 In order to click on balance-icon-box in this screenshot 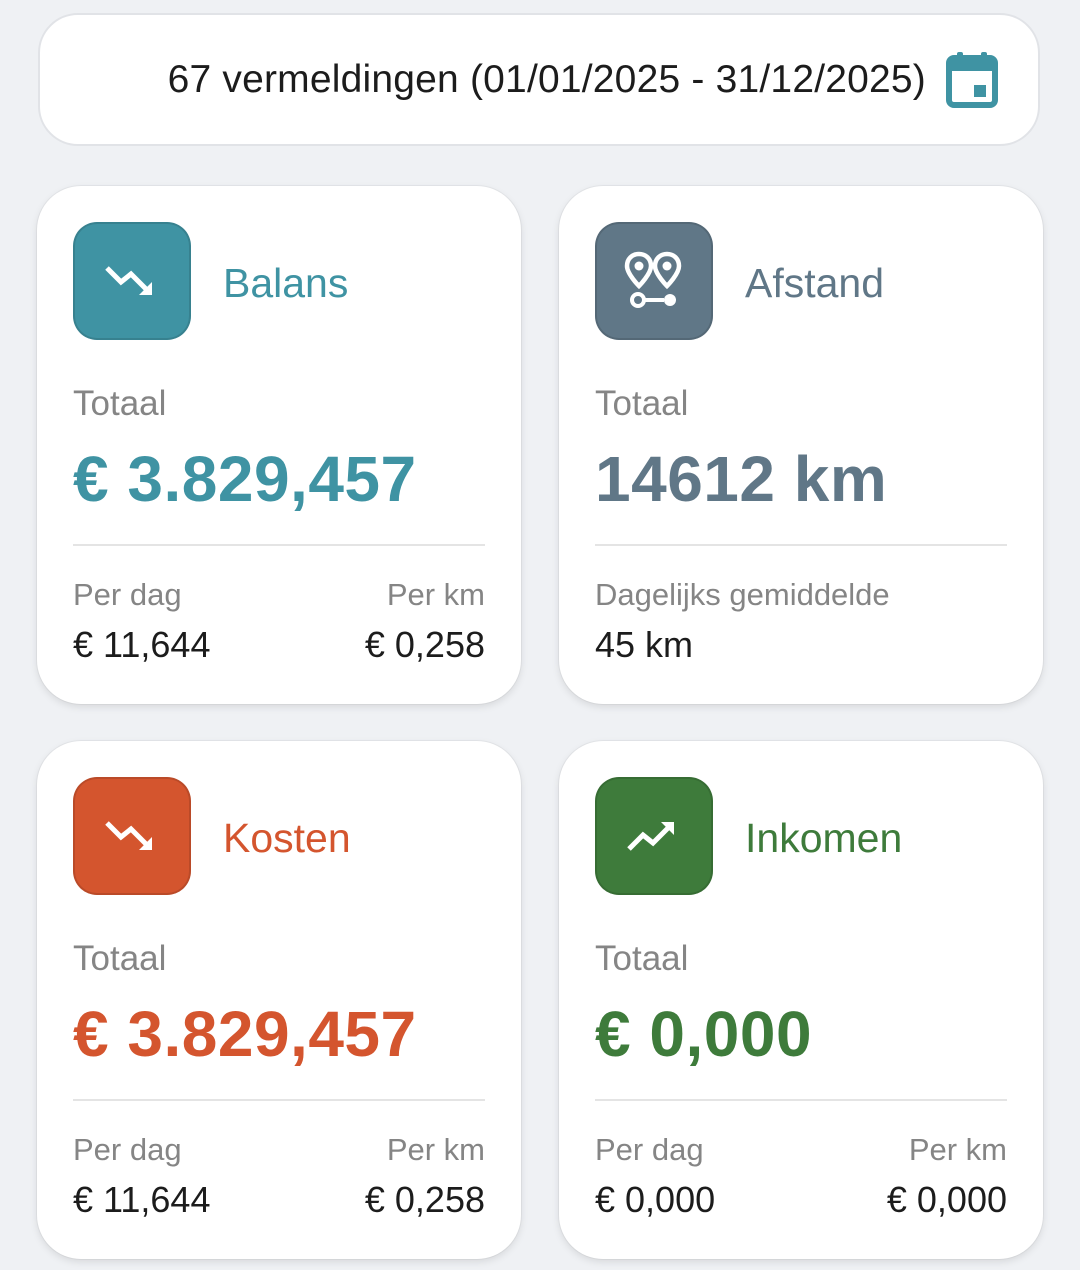, I will do `click(132, 281)`.